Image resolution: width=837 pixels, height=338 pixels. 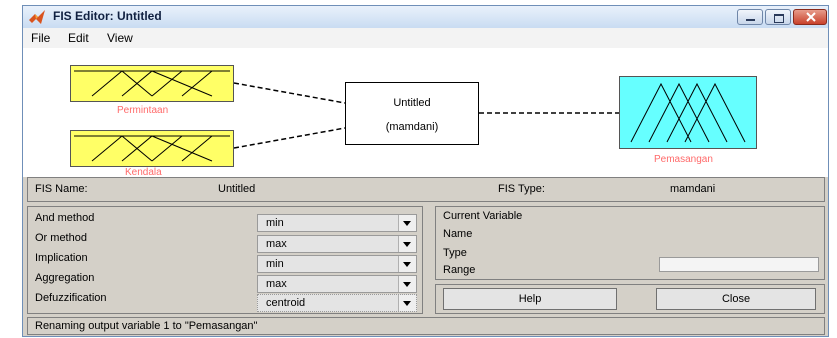 What do you see at coordinates (426, 189) in the screenshot?
I see `fis-info-panel: FIS Name: Untitled FIS Type: mamdani` at bounding box center [426, 189].